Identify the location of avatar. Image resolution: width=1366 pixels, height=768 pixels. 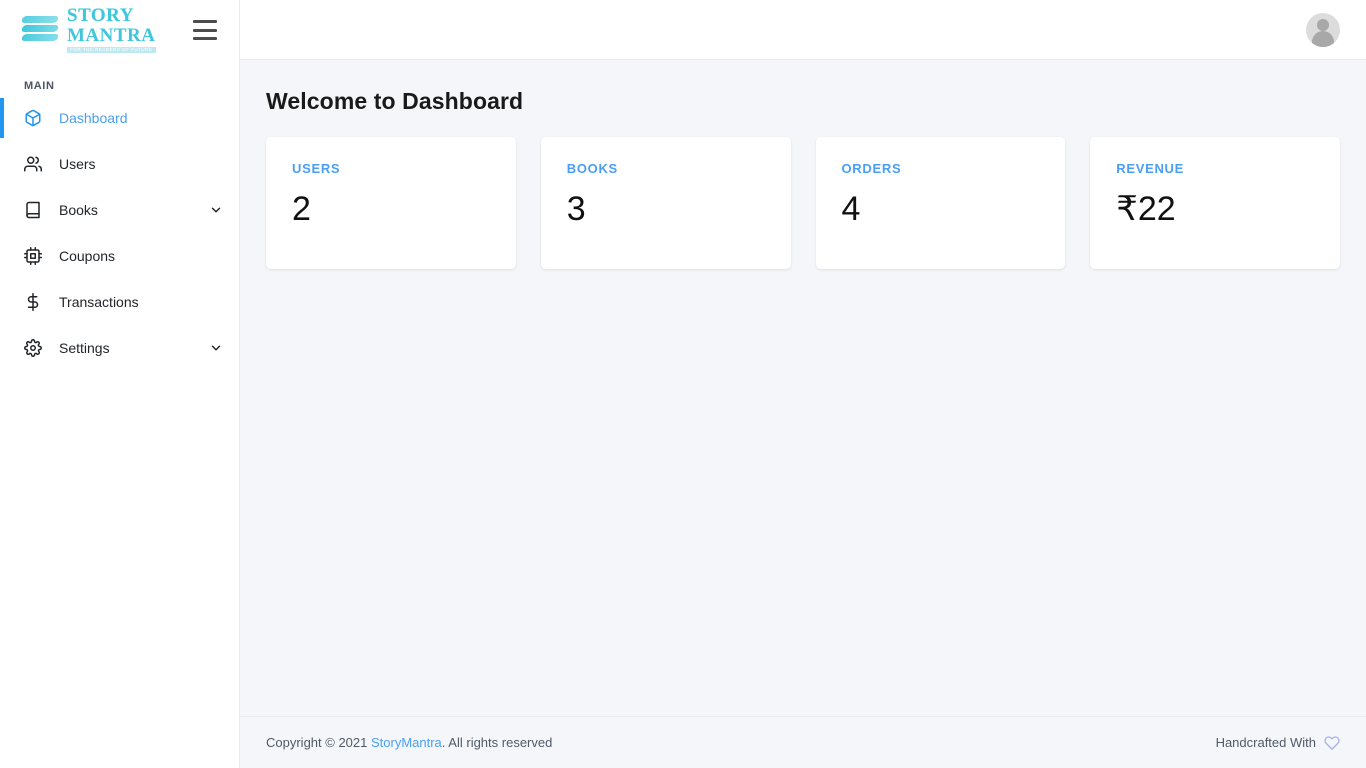
(1323, 29).